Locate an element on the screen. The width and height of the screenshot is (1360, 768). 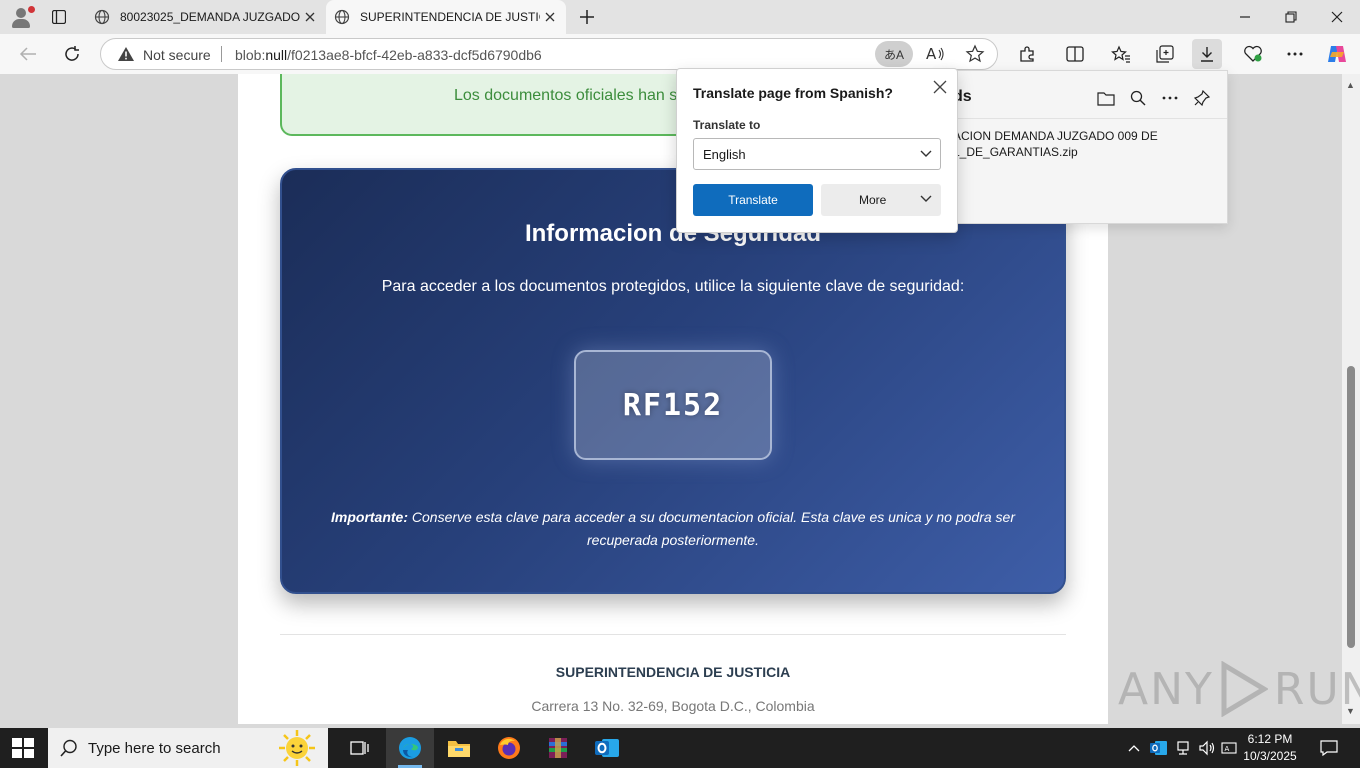
tab-superintendencia: SUPERINTENDENCIA DE JUSTICIA is located at coordinates (446, 17).